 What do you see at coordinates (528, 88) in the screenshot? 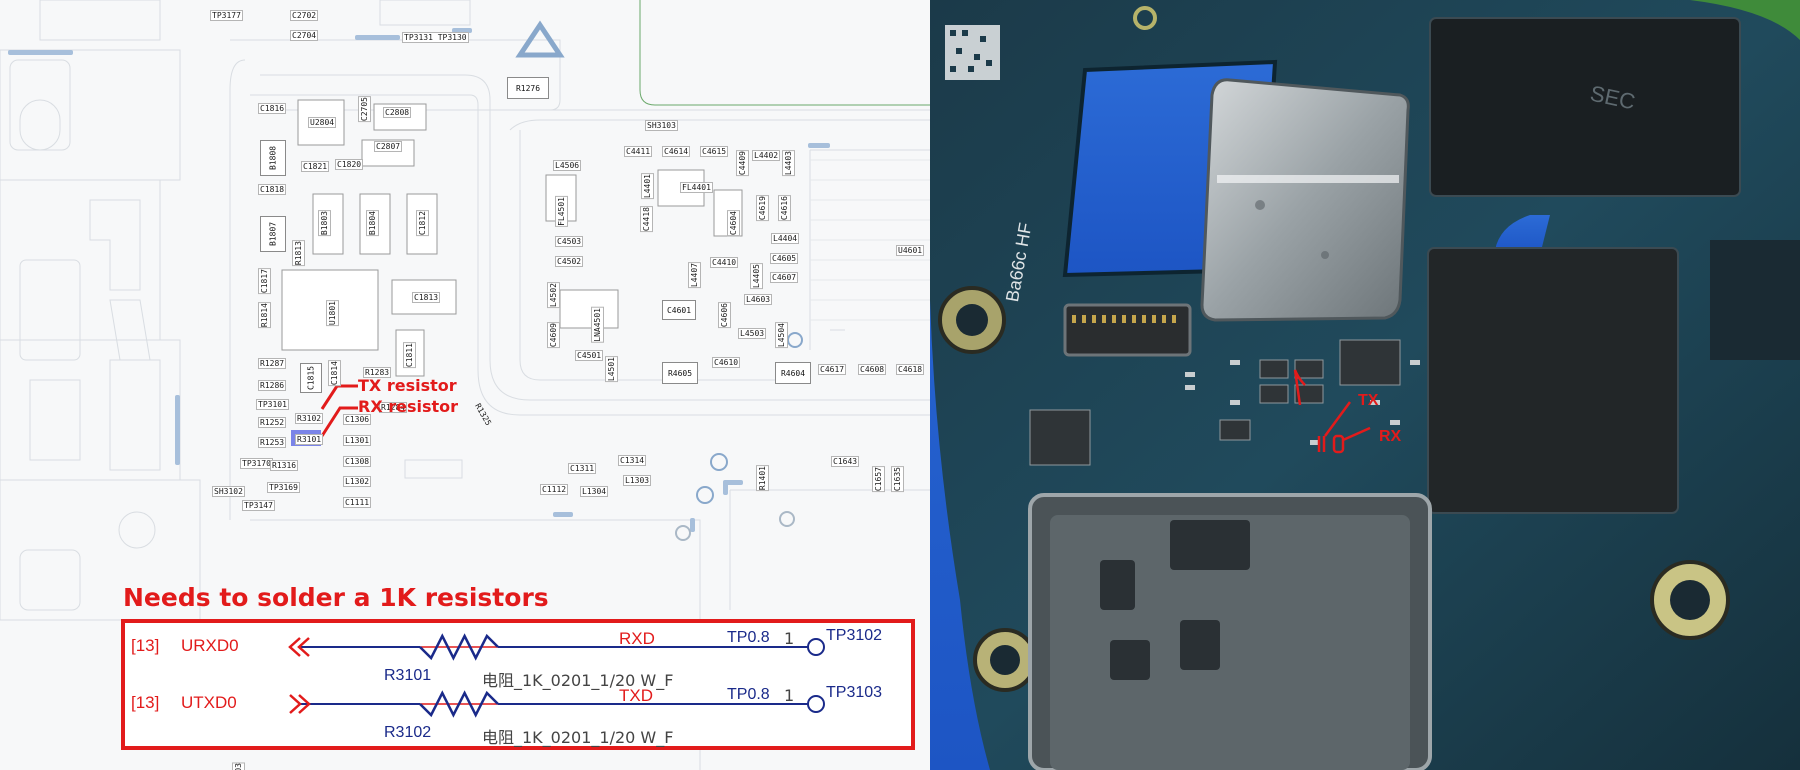
I see `component-label-r1276: R1276` at bounding box center [528, 88].